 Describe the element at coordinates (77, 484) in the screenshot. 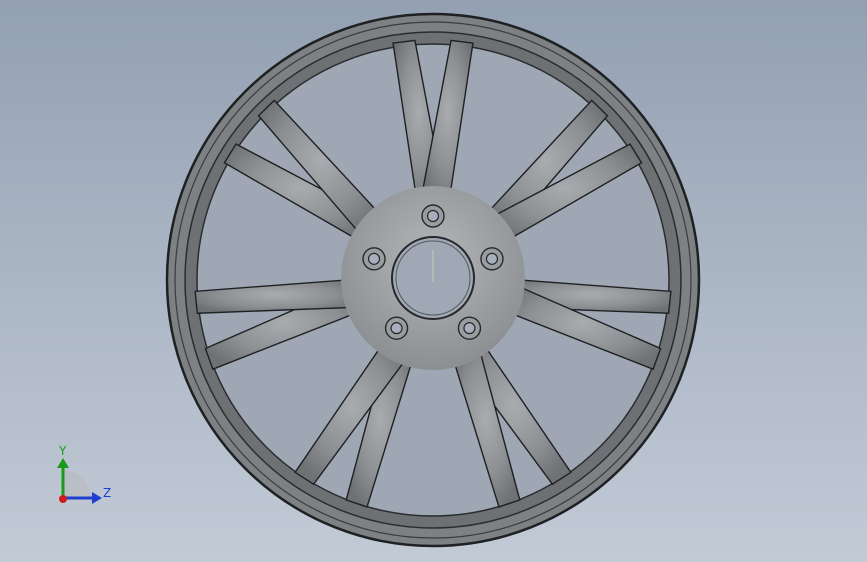

I see `triad-plane-quadrant` at that location.